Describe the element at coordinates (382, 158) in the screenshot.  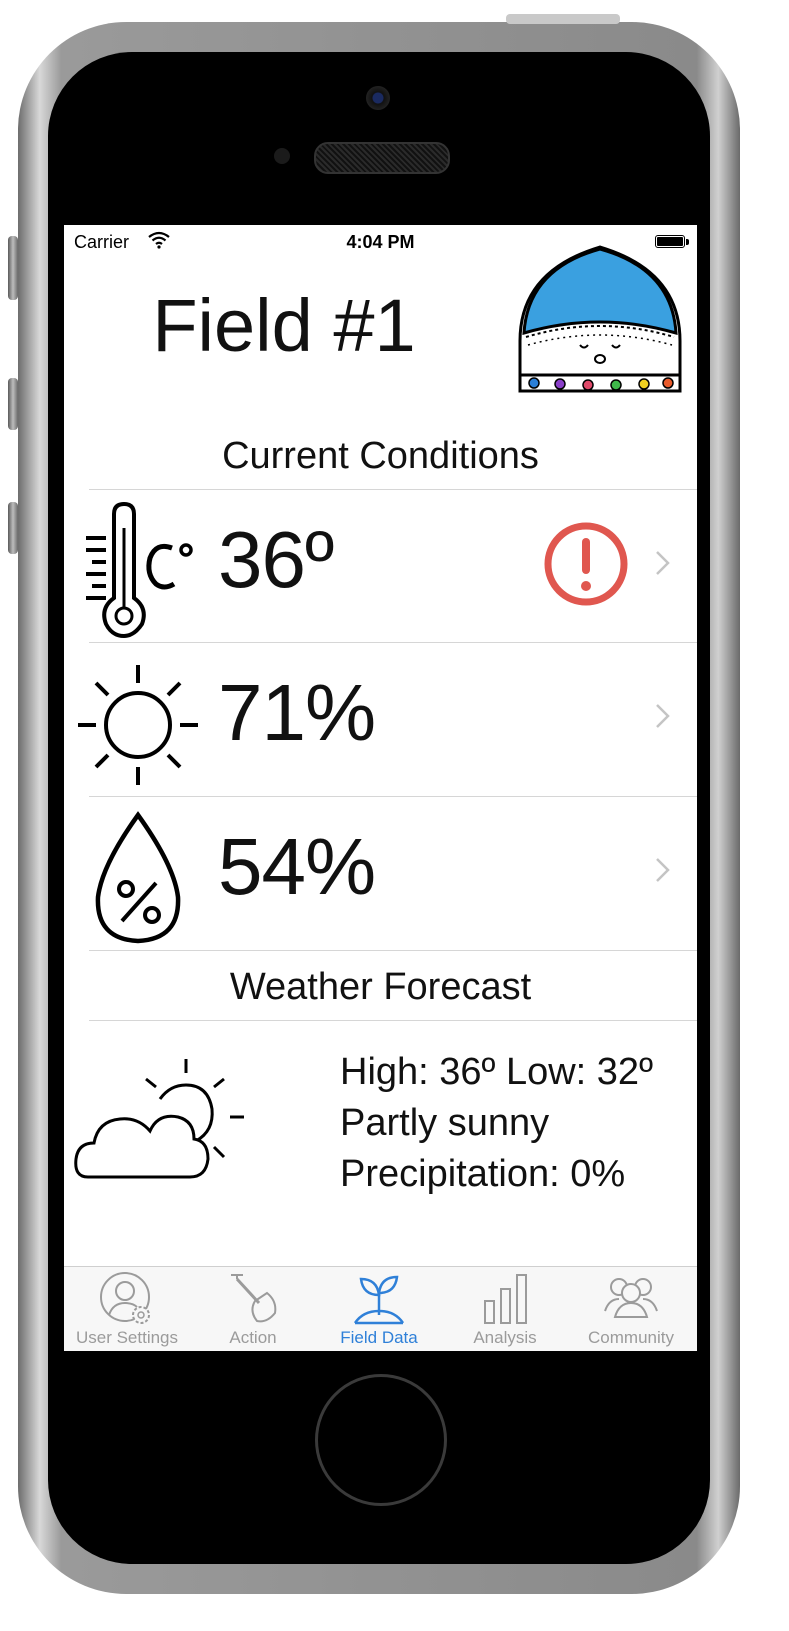
I see `earpiece-speaker` at that location.